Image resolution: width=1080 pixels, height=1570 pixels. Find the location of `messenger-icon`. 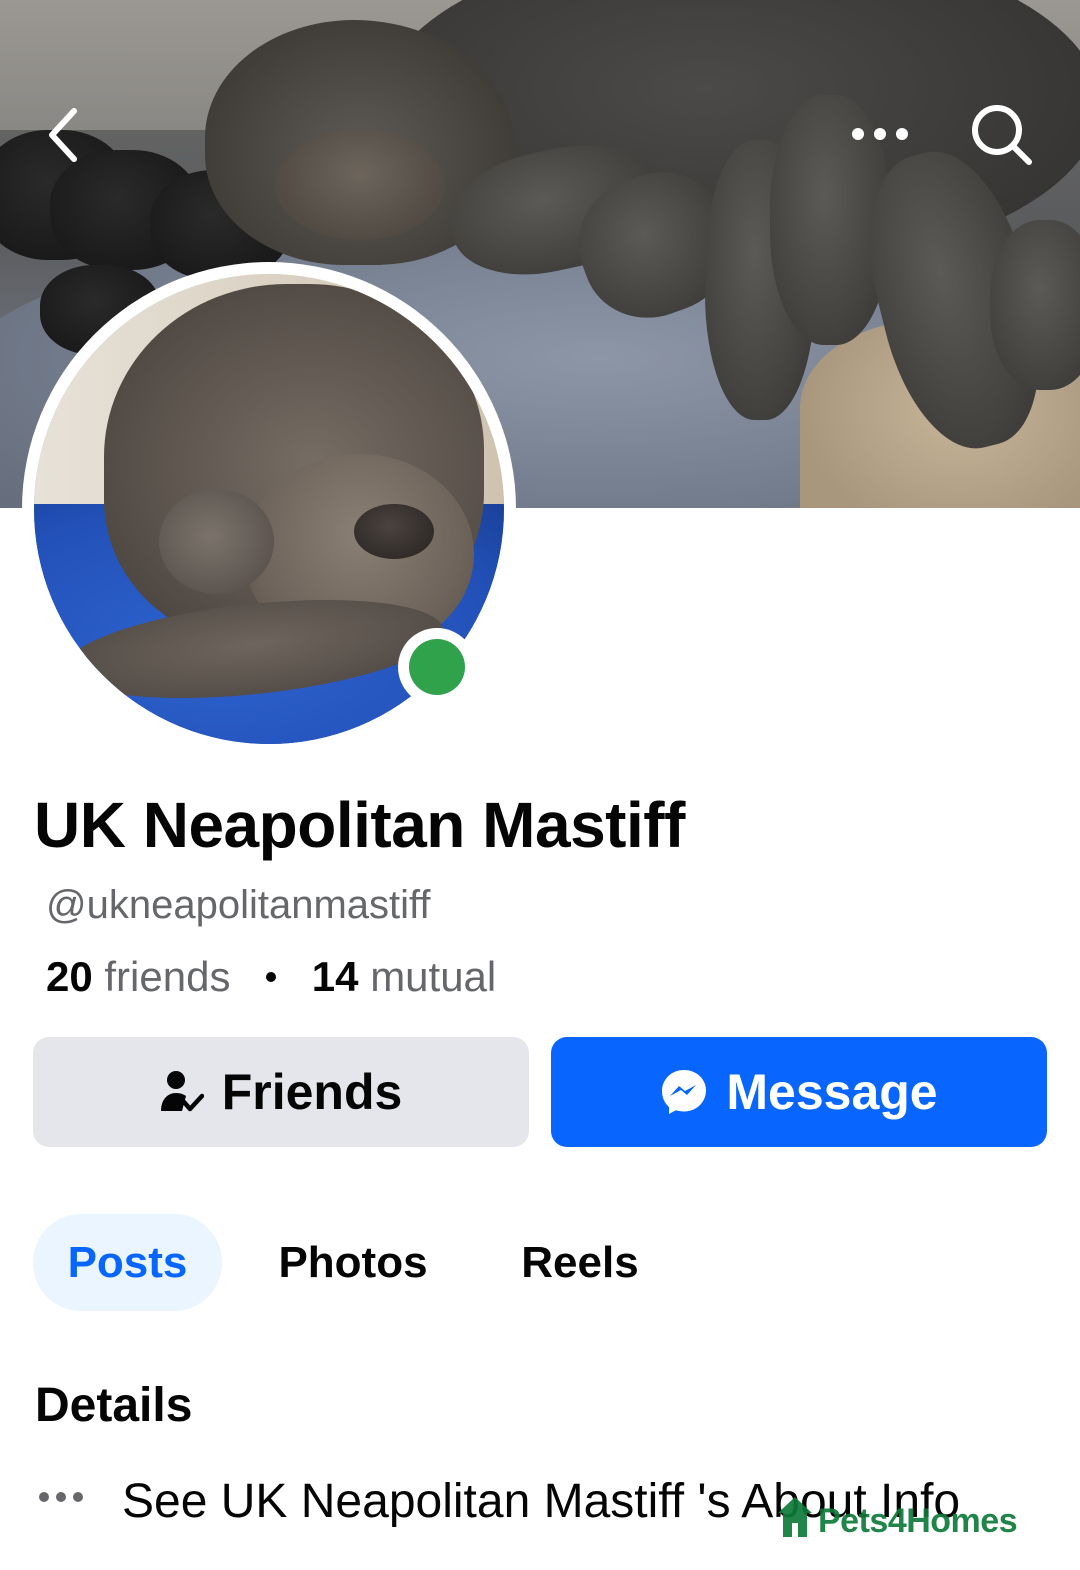

messenger-icon is located at coordinates (684, 1092).